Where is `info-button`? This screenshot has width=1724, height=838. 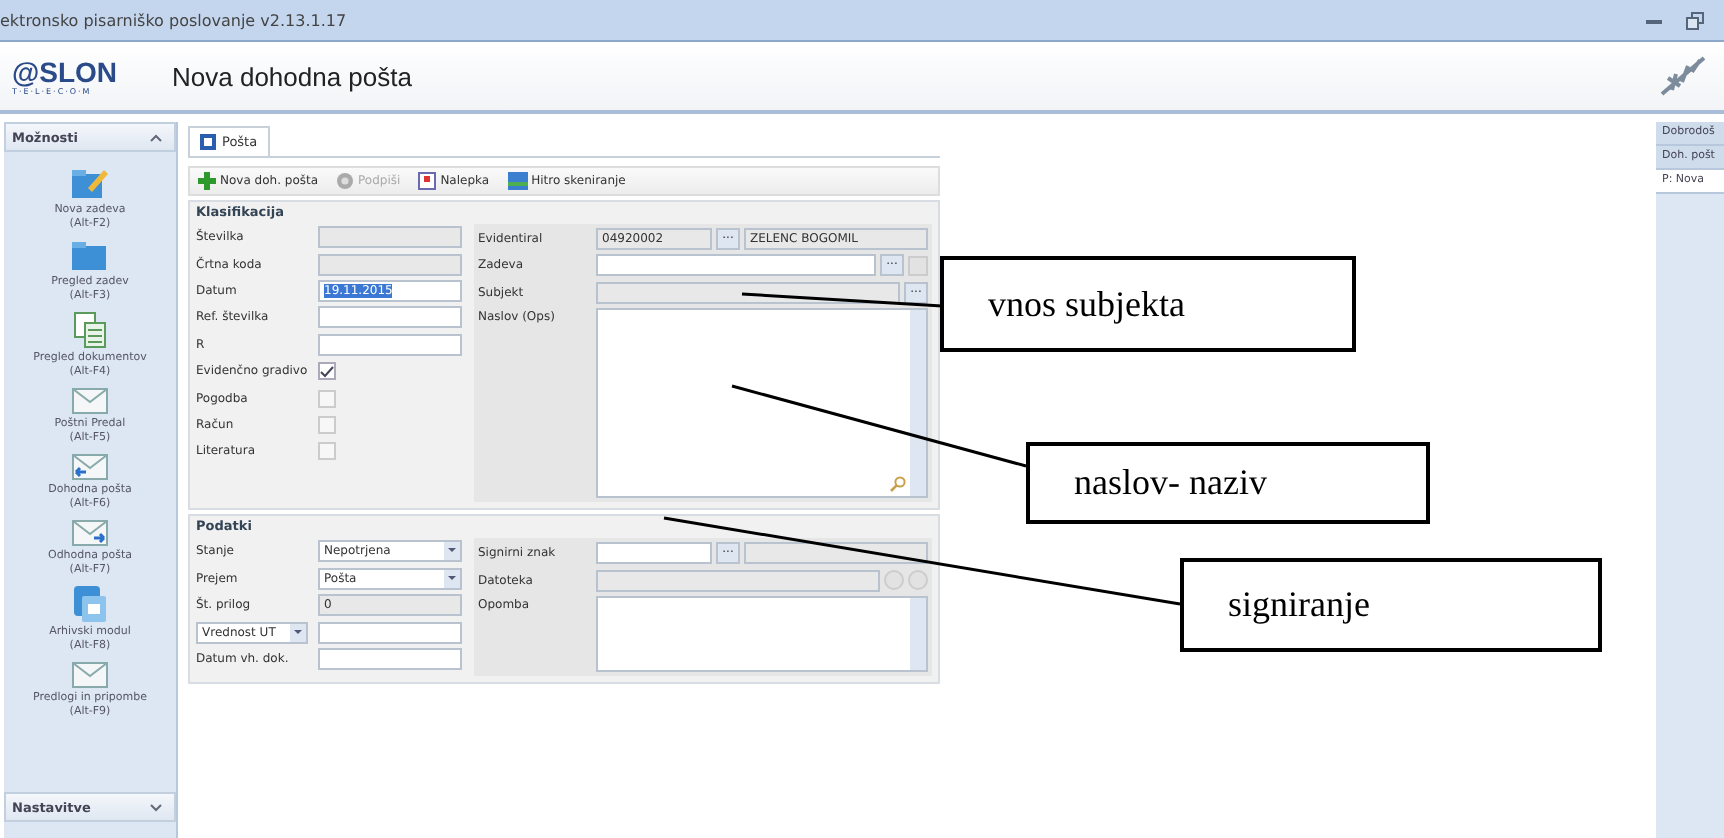 info-button is located at coordinates (918, 580).